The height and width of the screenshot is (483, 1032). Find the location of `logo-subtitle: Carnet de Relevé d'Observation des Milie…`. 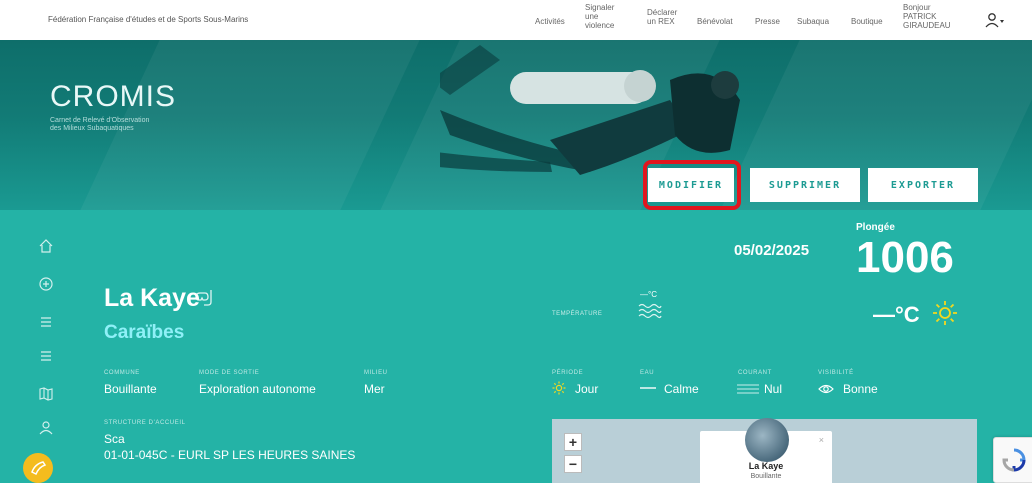

logo-subtitle: Carnet de Relevé d'Observation des Milie… is located at coordinates (125, 125).